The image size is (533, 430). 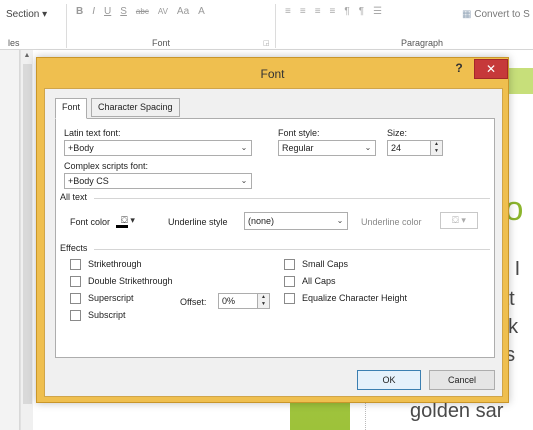 I want to click on font-style-value: Regular, so click(x=298, y=148).